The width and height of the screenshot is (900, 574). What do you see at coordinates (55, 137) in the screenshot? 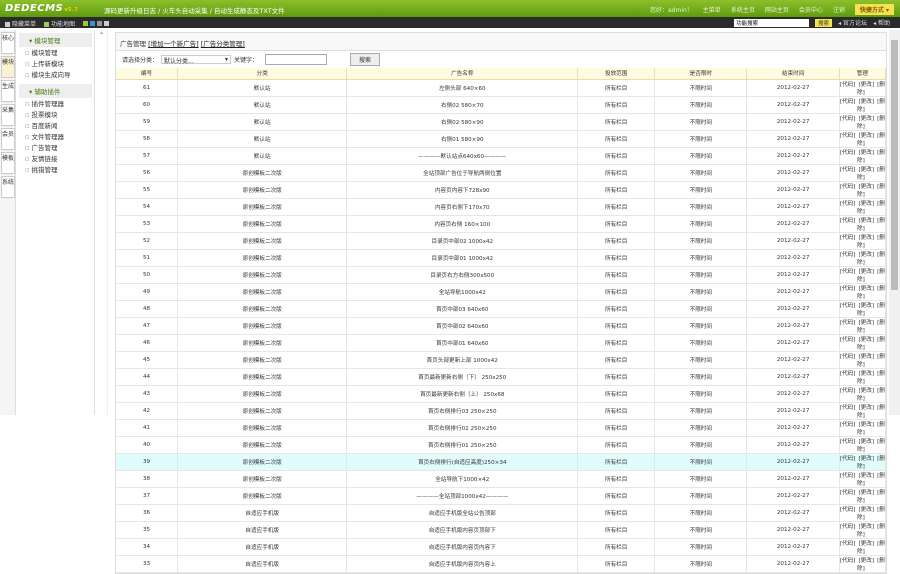
I see `sidebar-item: 文件管理器` at bounding box center [55, 137].